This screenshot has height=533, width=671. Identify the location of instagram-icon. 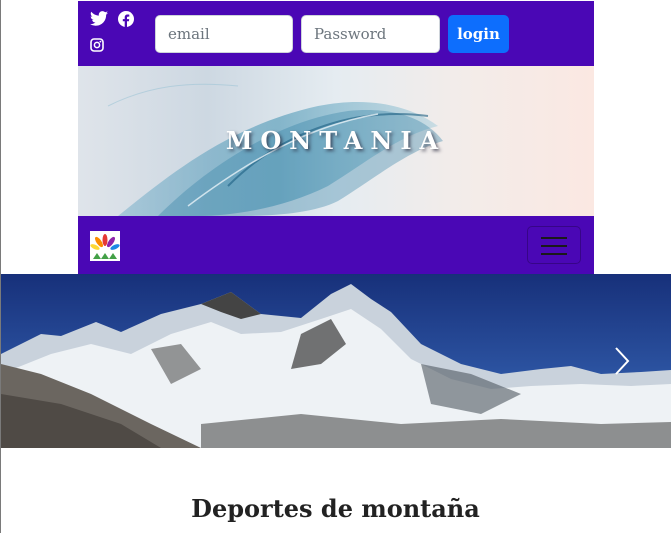
(97, 45).